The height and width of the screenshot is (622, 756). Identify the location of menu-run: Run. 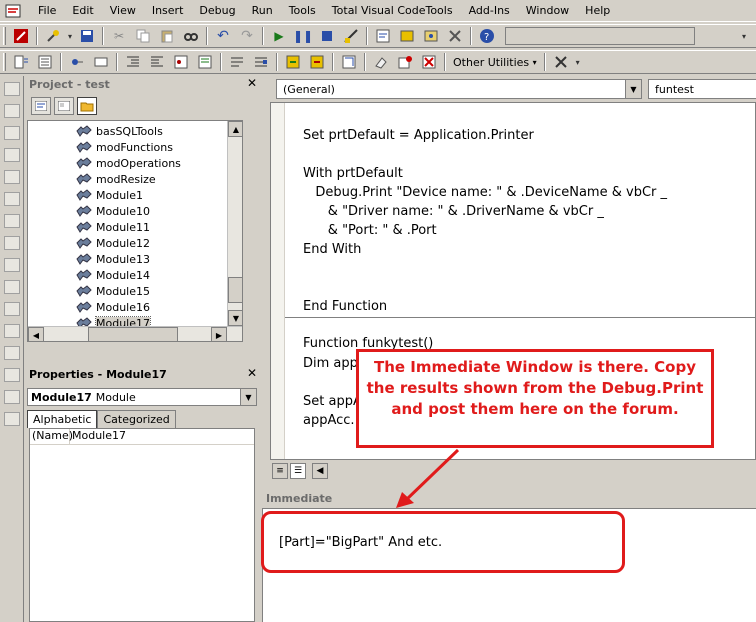
(262, 10).